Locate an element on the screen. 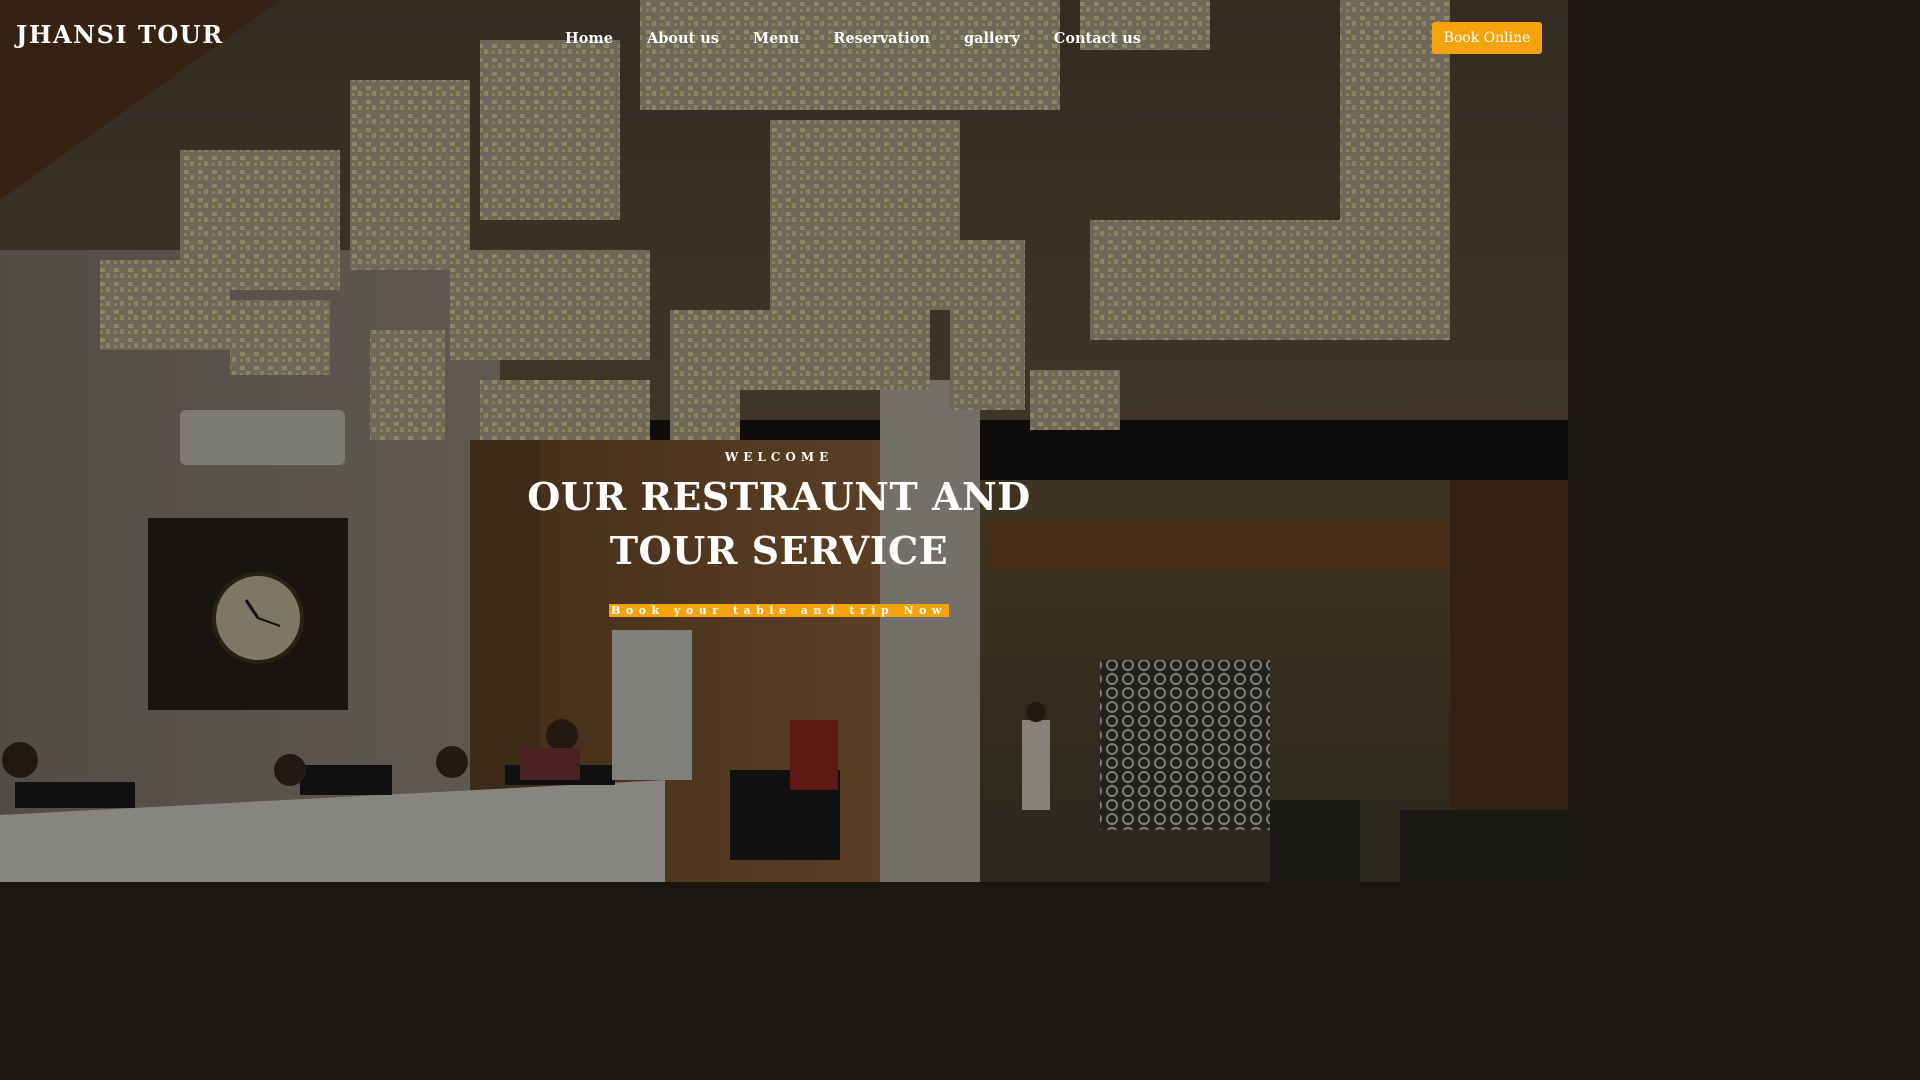 The width and height of the screenshot is (1920, 1080). hero-headline: OUR RESTRAUNT AND TOUR SERVICE is located at coordinates (779, 523).